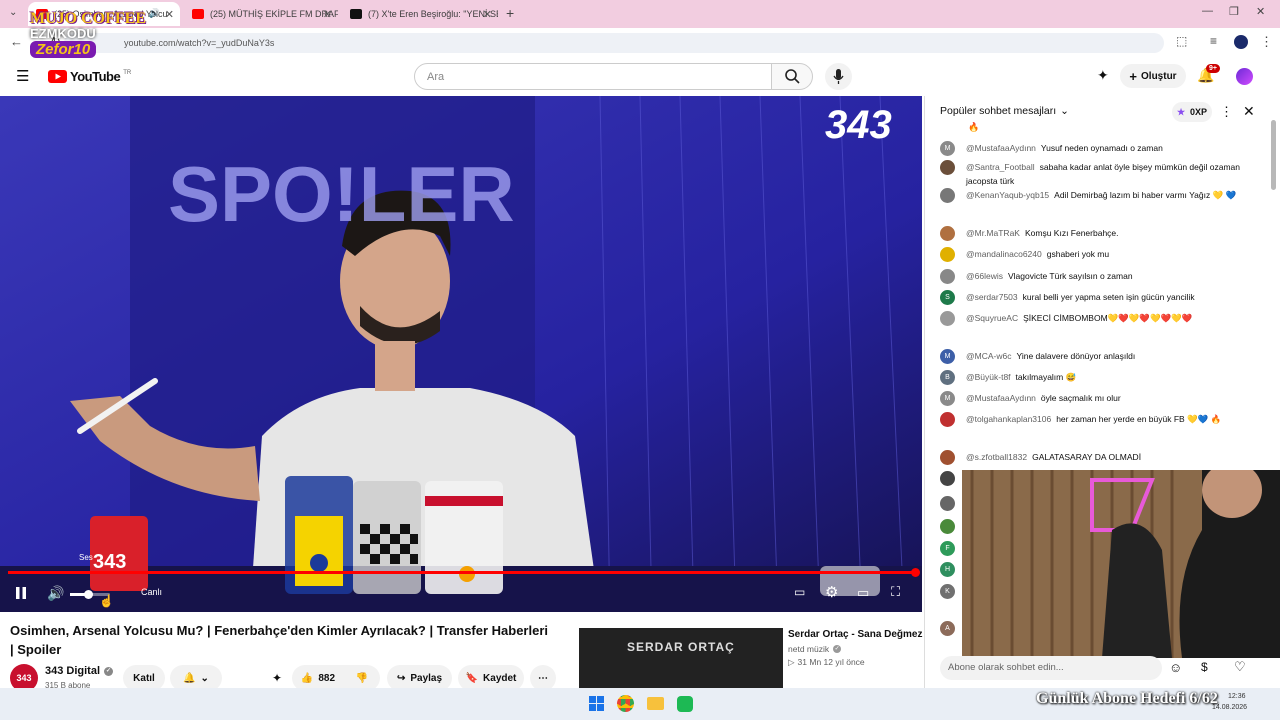  What do you see at coordinates (1007, 195) in the screenshot?
I see `chat-username: @KenanYaqub-yqb15` at bounding box center [1007, 195].